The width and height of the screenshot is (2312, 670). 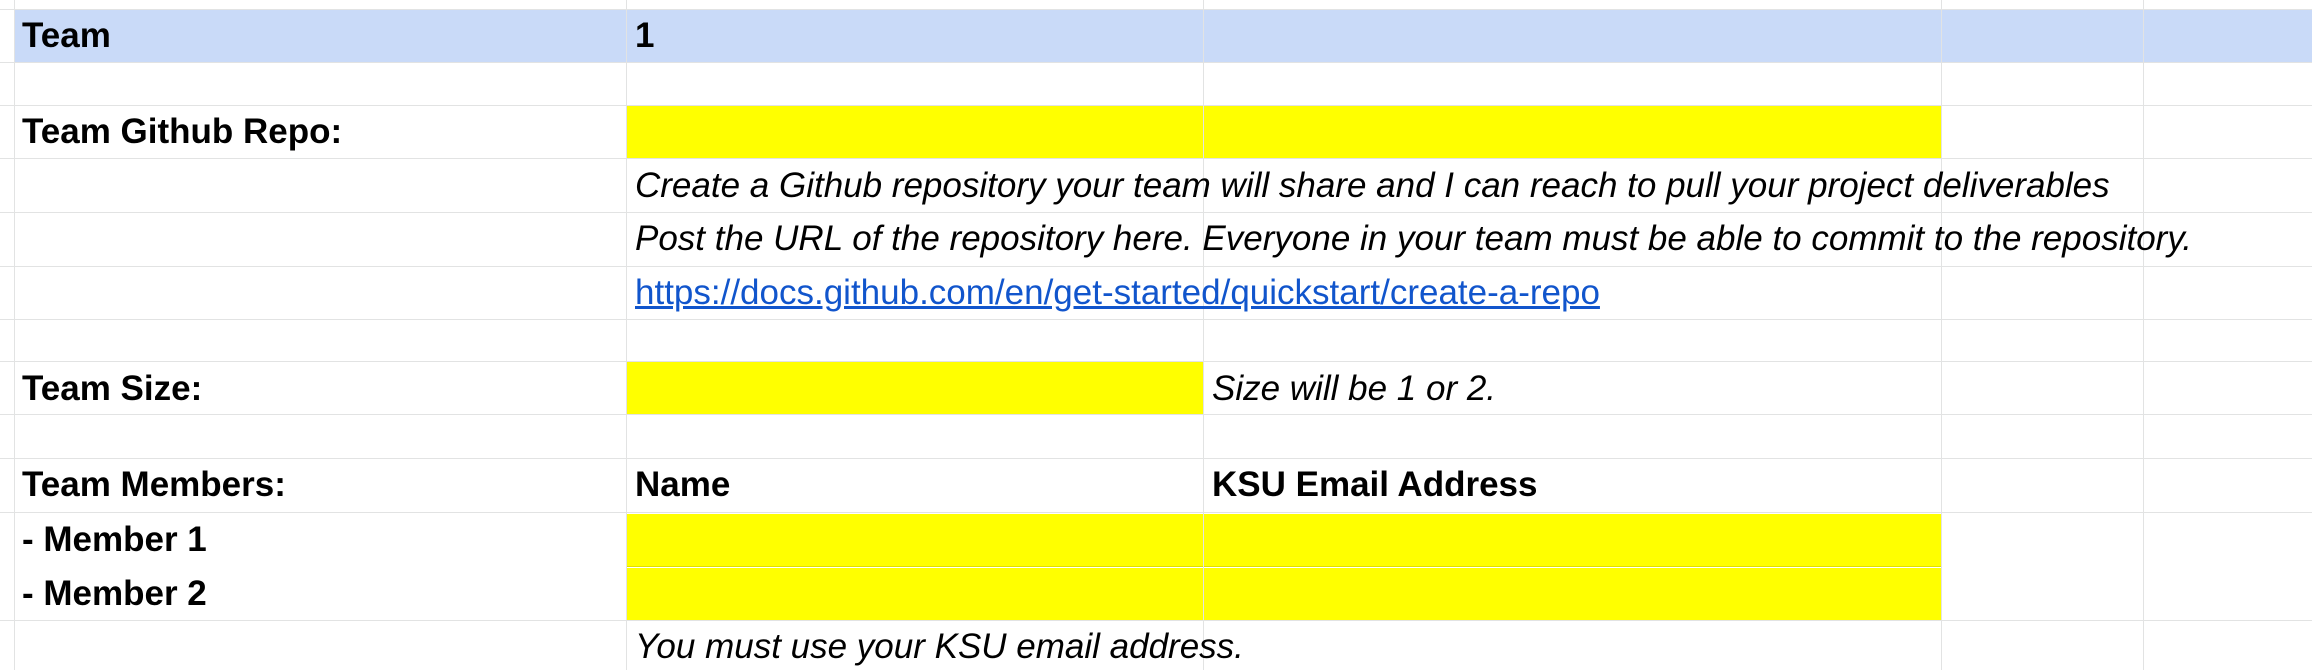 I want to click on name-column-header: Name, so click(x=683, y=484).